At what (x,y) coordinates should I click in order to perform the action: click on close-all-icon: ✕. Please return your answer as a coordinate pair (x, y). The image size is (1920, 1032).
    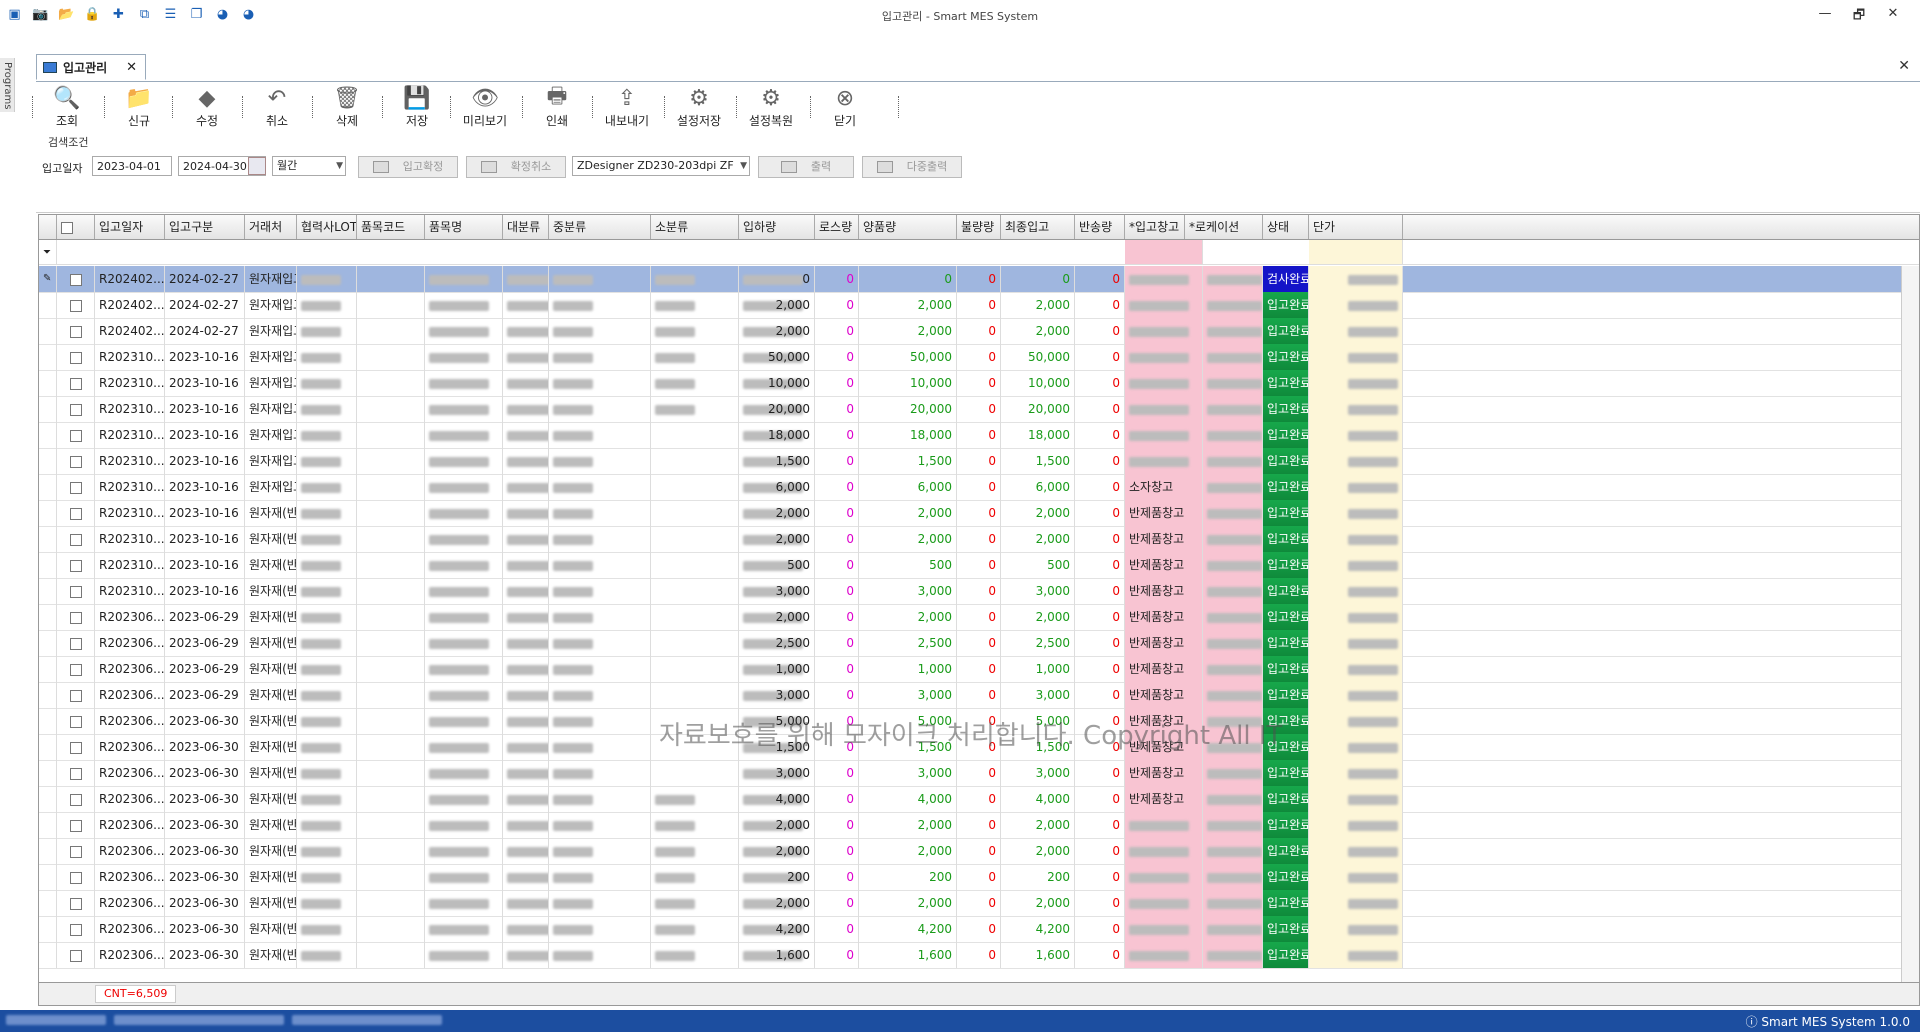
    Looking at the image, I should click on (1904, 66).